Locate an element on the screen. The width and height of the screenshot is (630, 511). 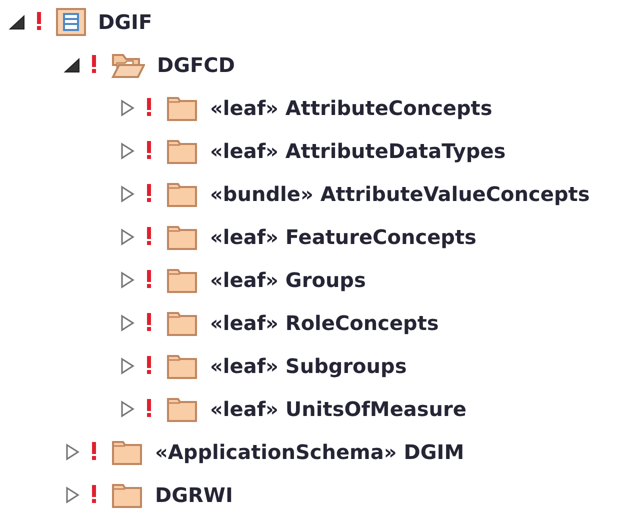
tree-item-label: «leaf» UnitsOfMeasure is located at coordinates (338, 409).